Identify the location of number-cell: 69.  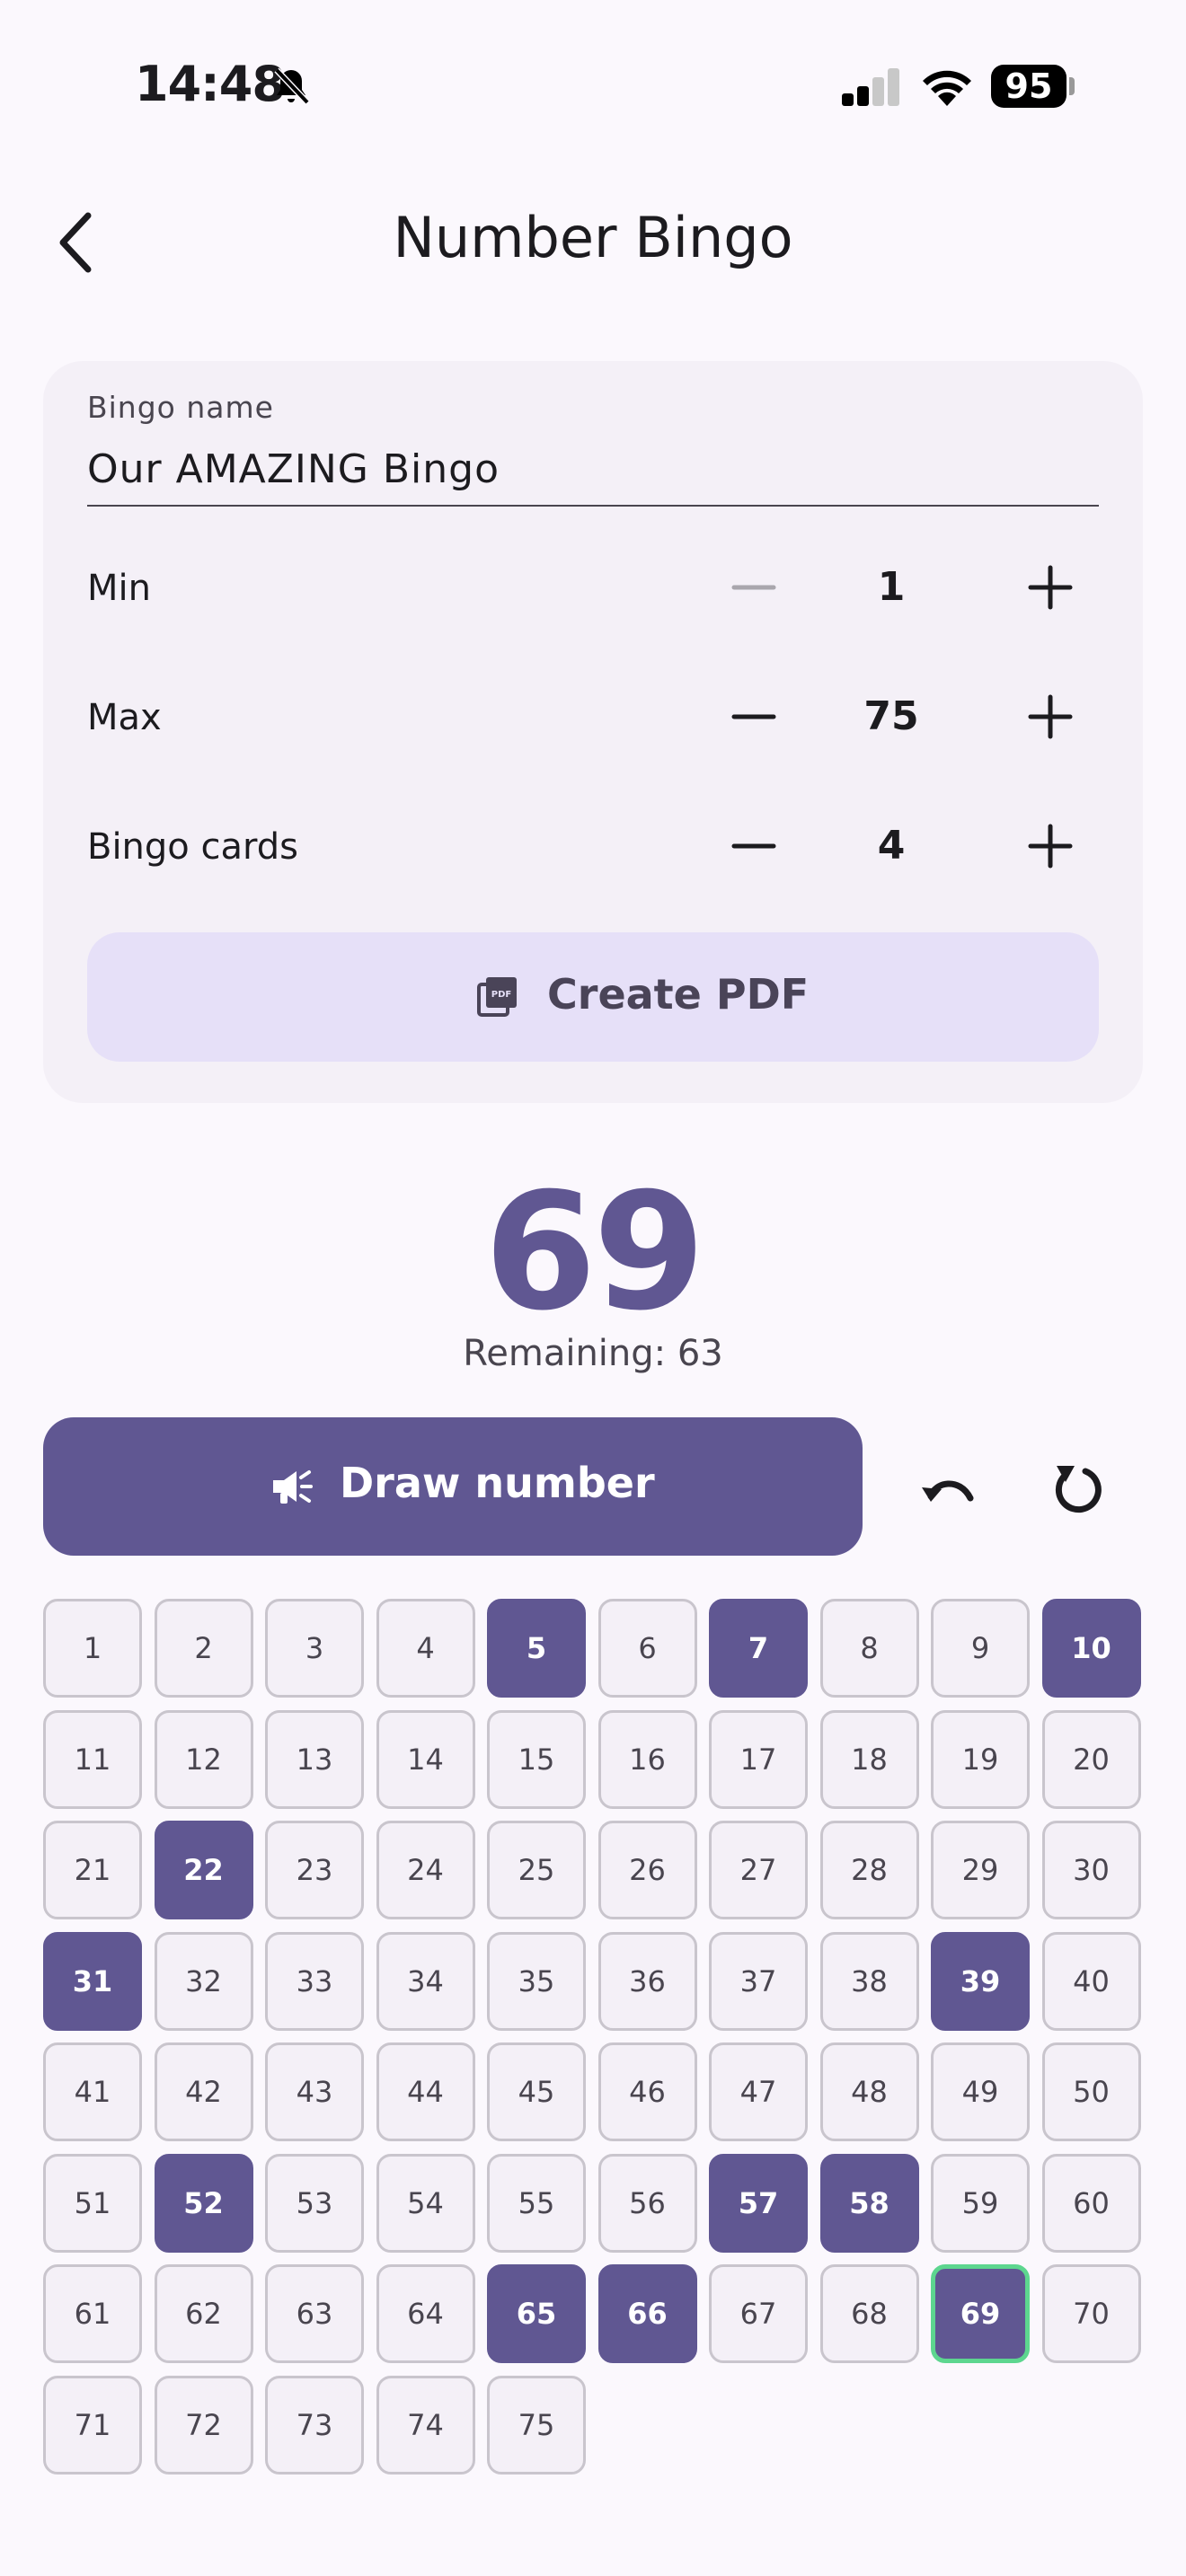
(980, 2313).